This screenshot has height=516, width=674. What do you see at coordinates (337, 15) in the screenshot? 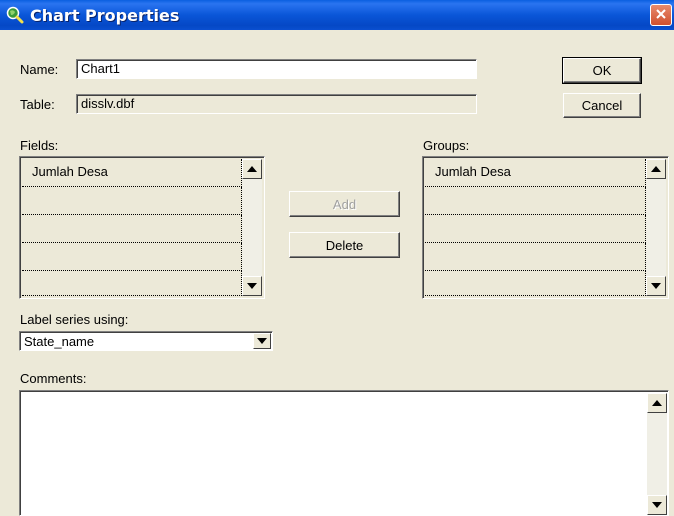
I see `title-bar: Chart Properties` at bounding box center [337, 15].